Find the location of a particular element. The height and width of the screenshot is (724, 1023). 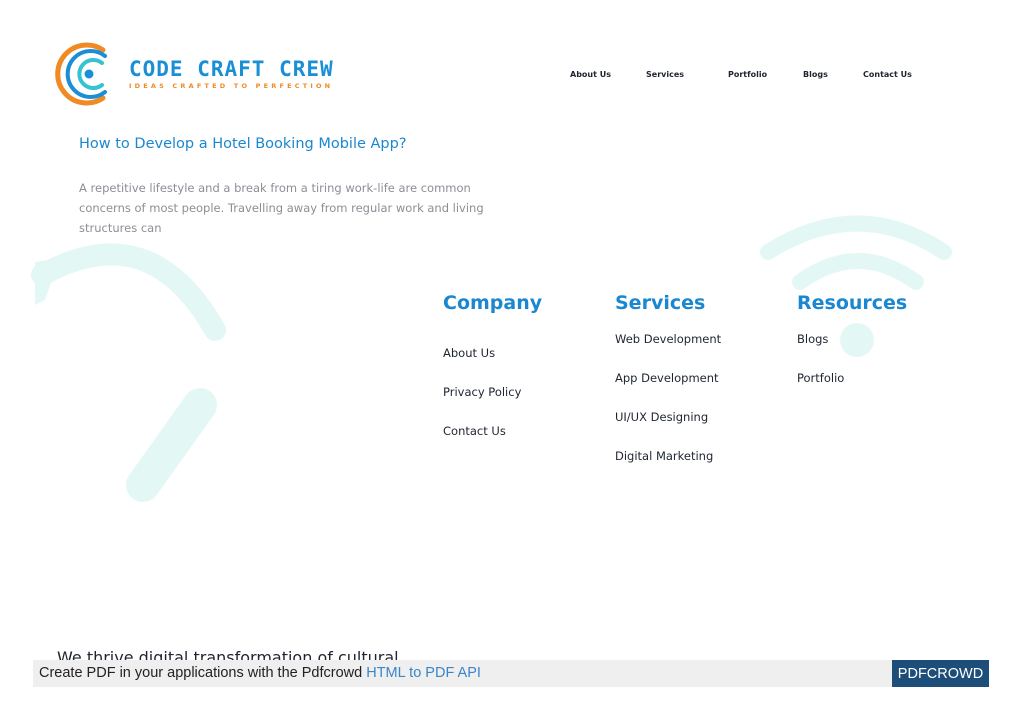

decorative-wifi-dot is located at coordinates (857, 340).